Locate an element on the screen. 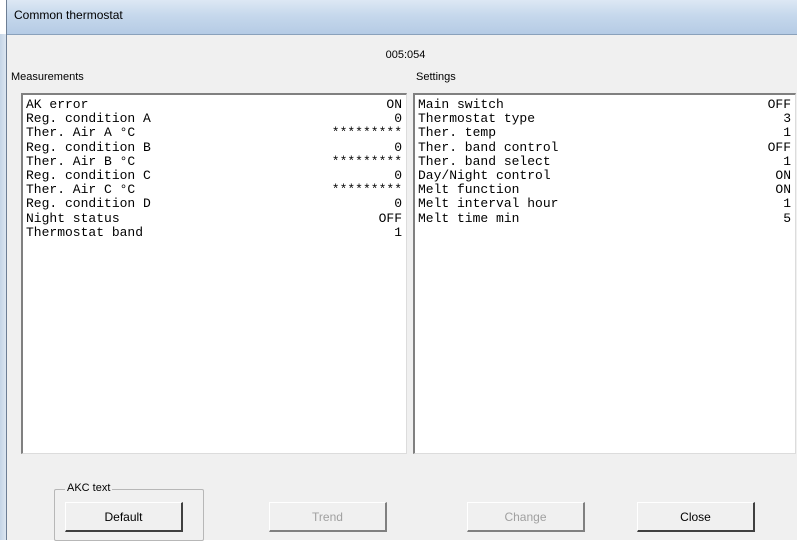 This screenshot has width=797, height=541. settings-label: Settings is located at coordinates (436, 77).